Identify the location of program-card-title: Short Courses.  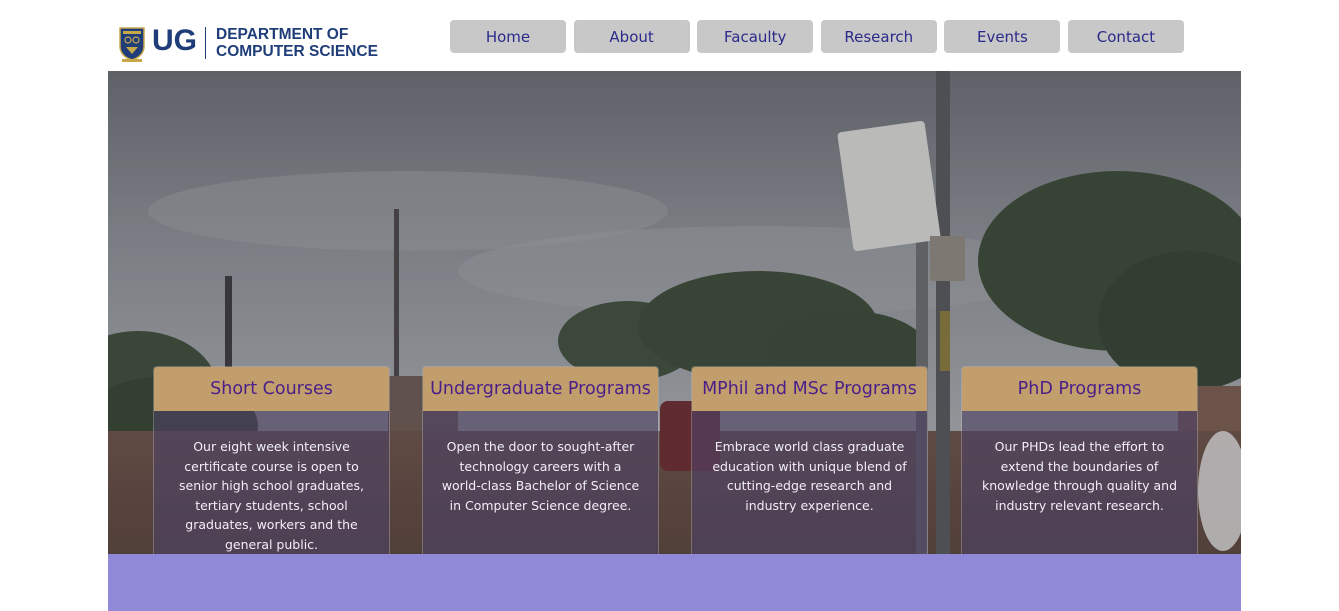
(271, 389).